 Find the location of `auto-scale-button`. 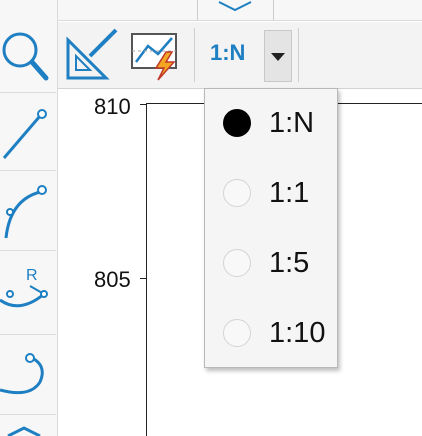

auto-scale-button is located at coordinates (156, 54).